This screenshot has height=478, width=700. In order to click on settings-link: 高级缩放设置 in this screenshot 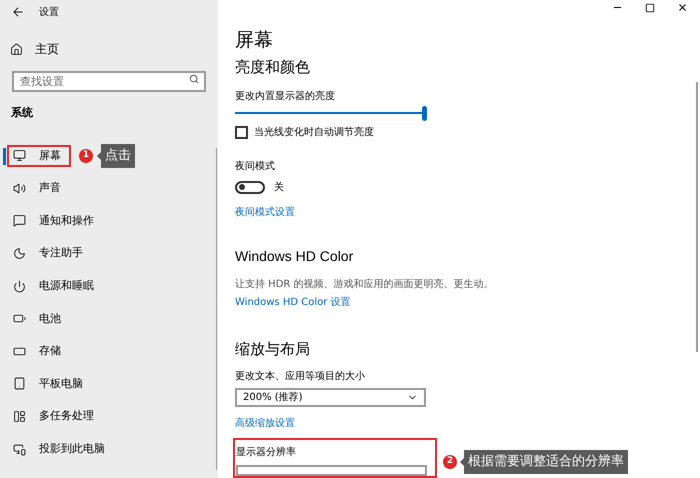, I will do `click(467, 423)`.